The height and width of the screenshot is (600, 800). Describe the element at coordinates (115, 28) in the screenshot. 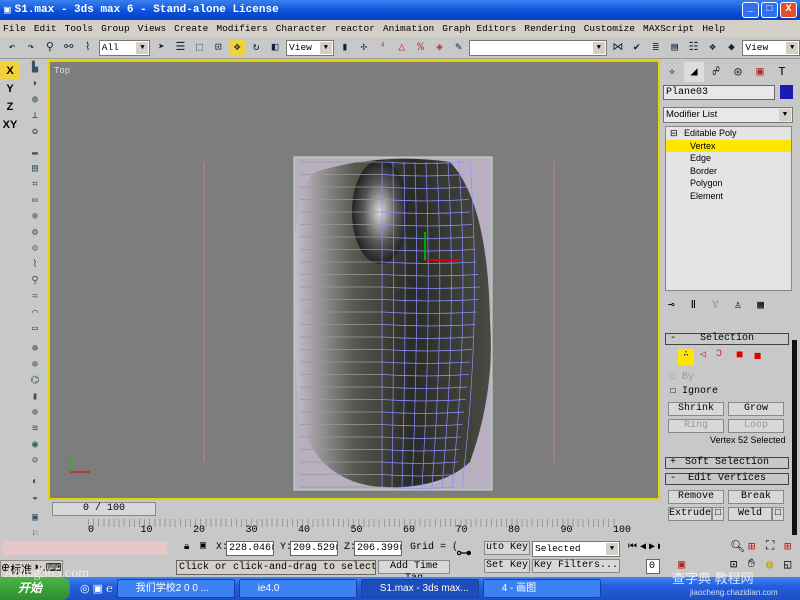

I see `menu-group: Group` at that location.